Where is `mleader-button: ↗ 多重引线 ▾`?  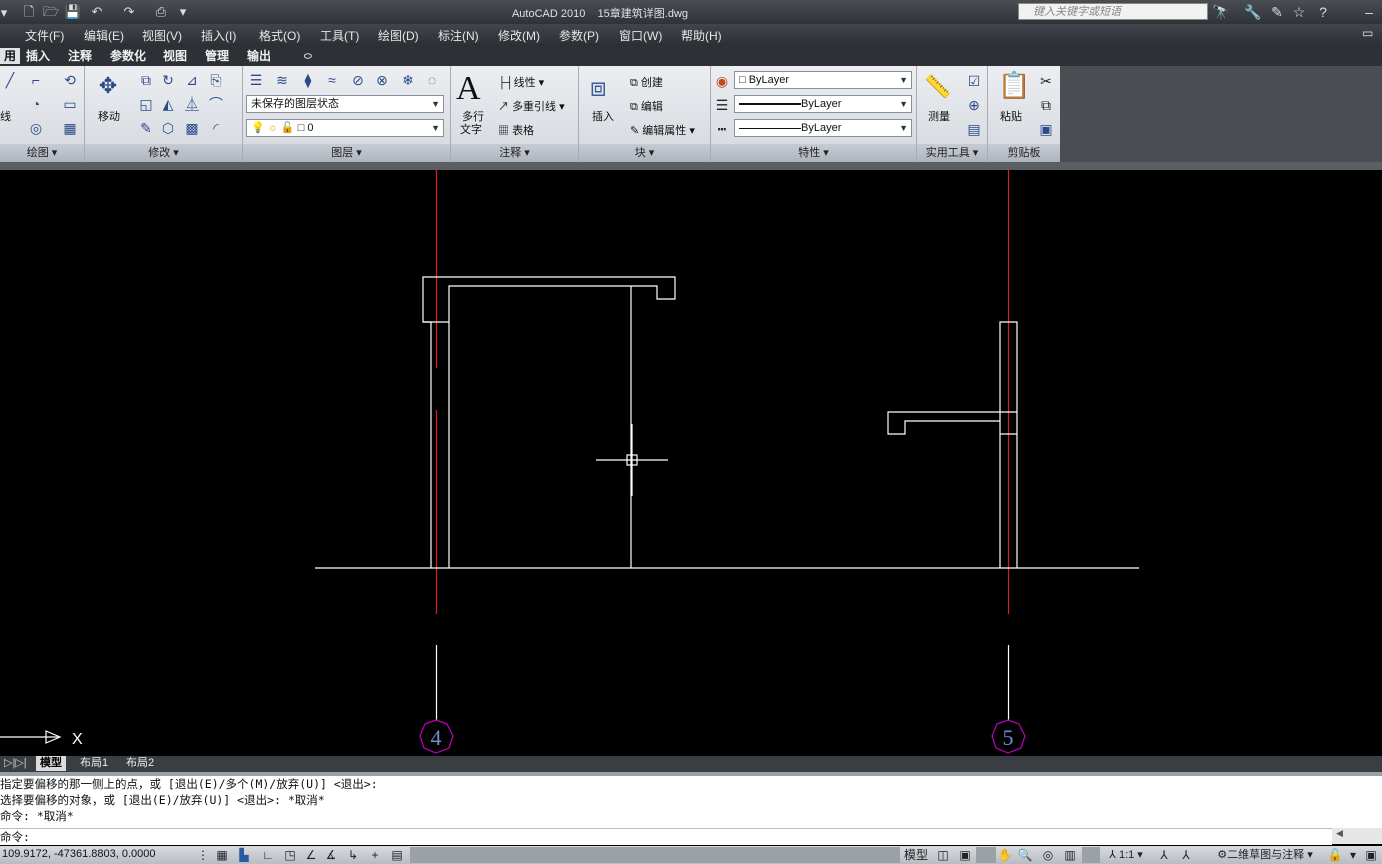 mleader-button: ↗ 多重引线 ▾ is located at coordinates (531, 106).